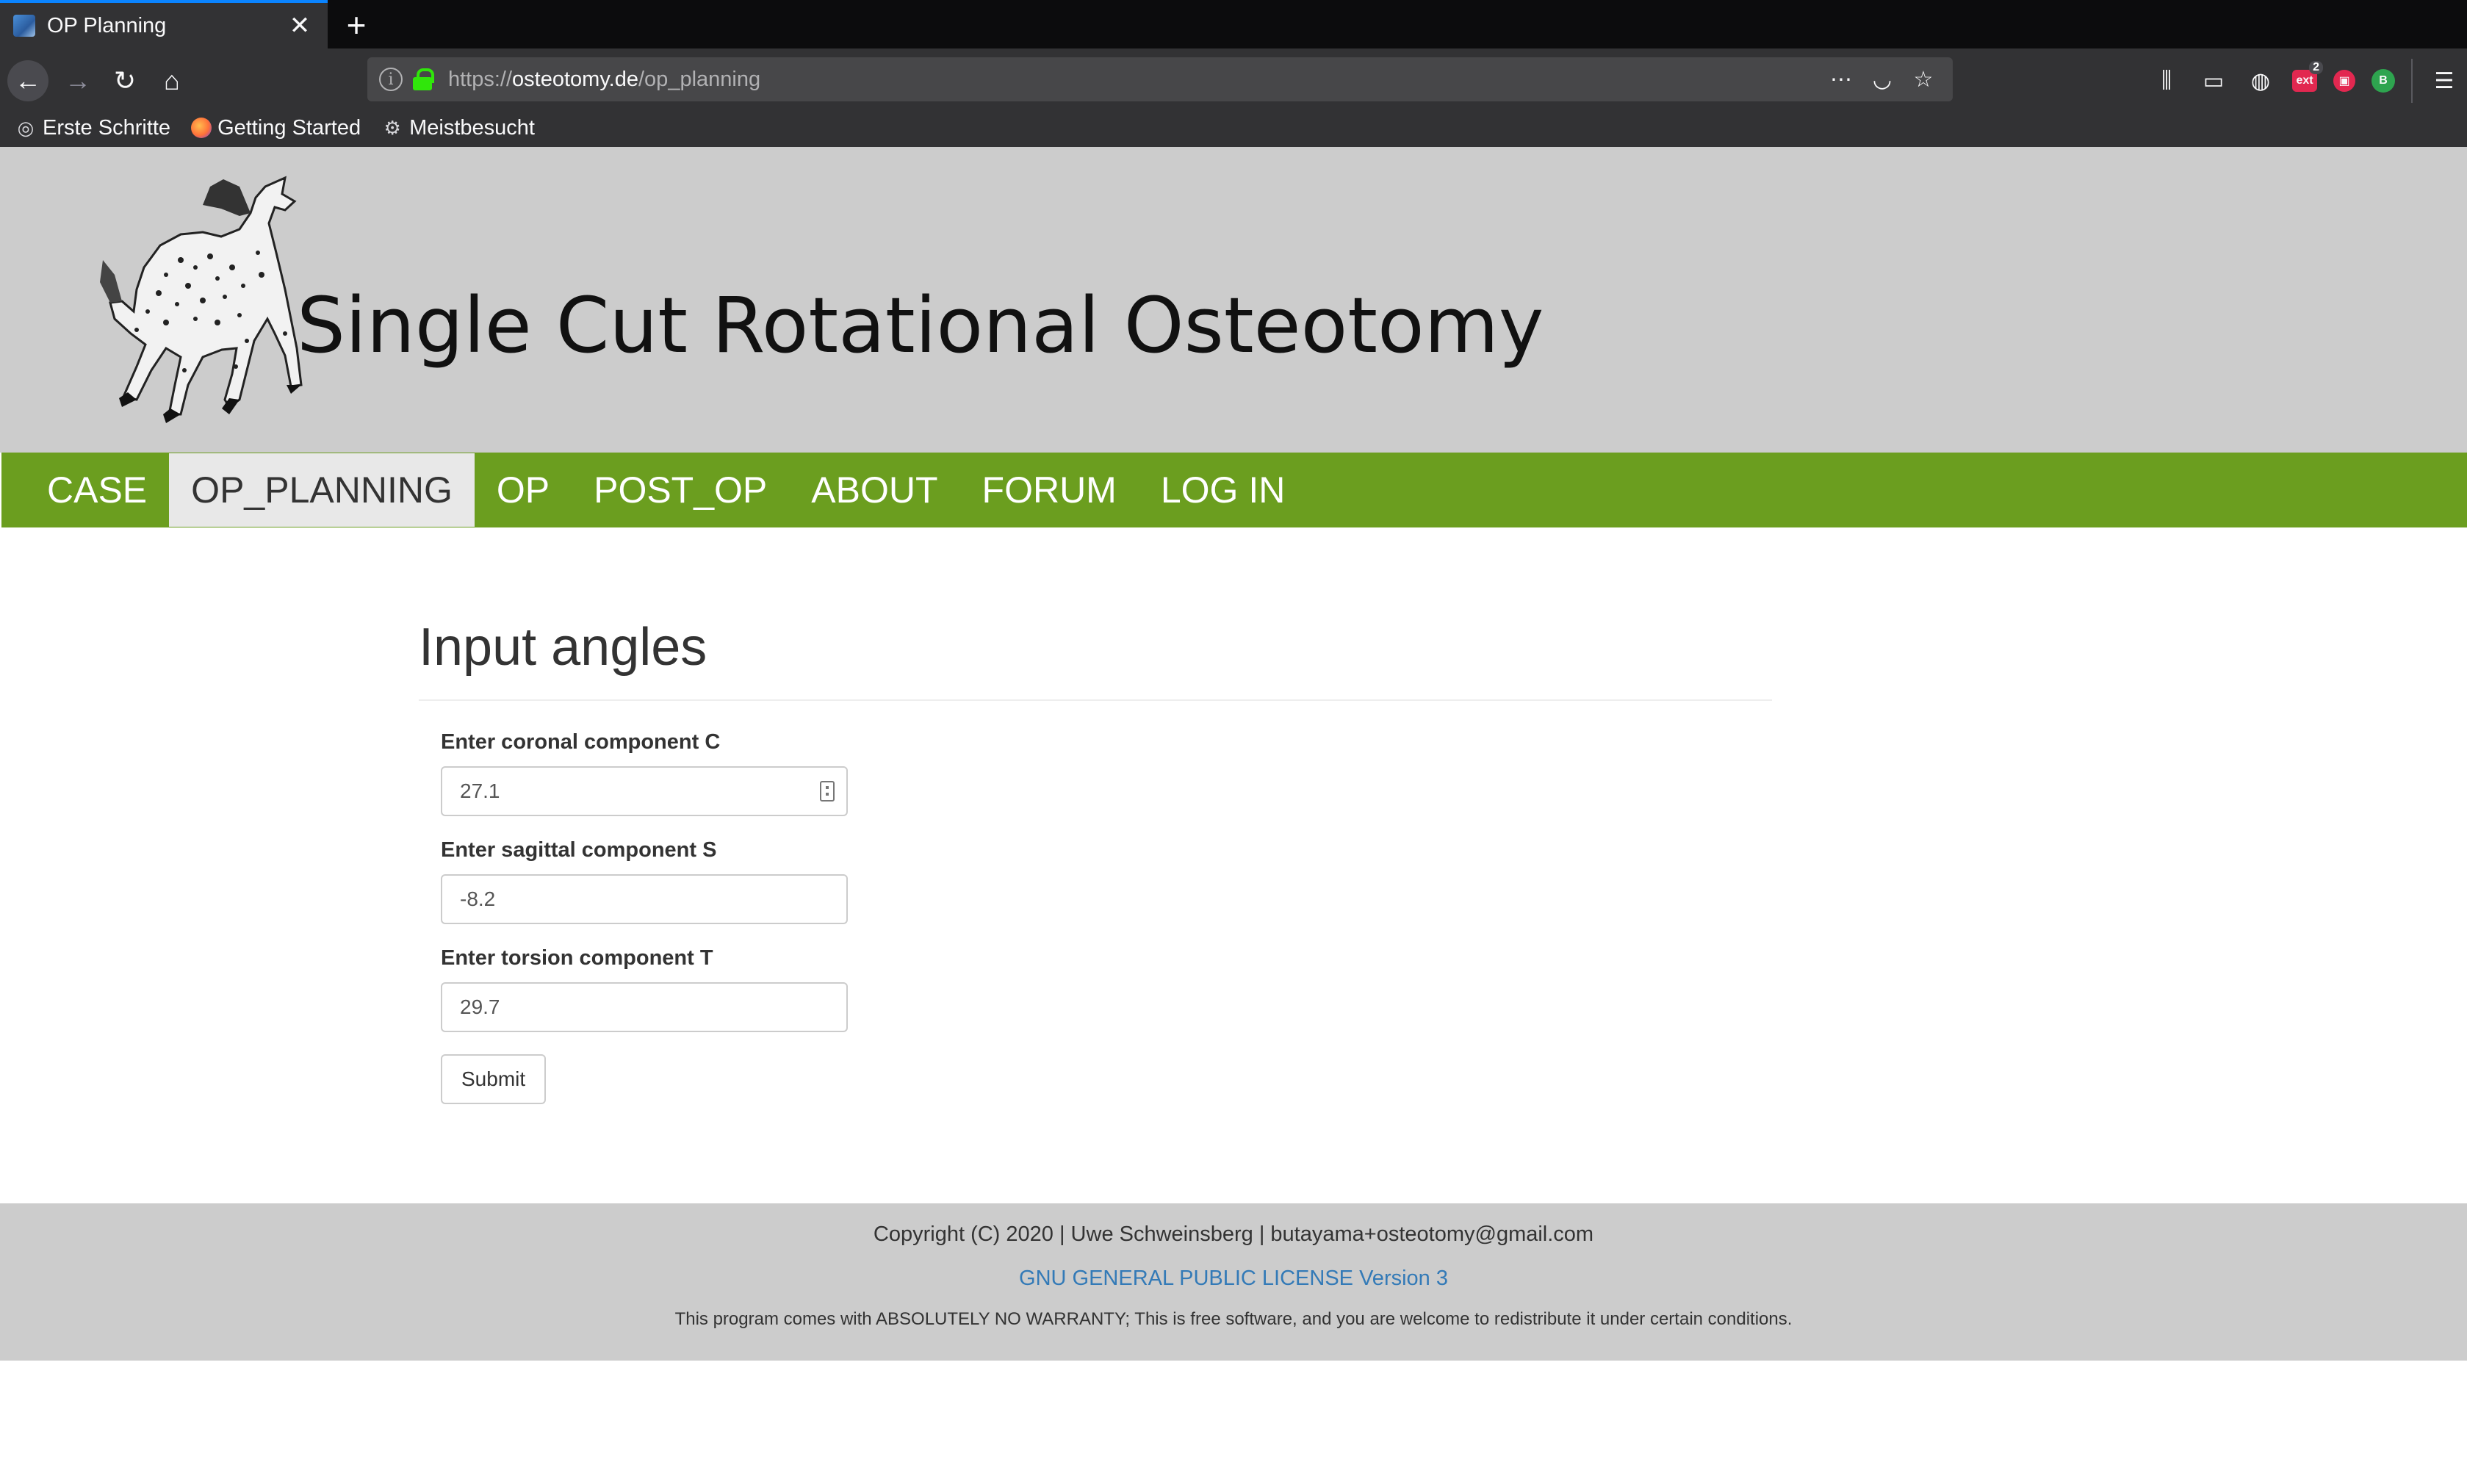 This screenshot has width=2467, height=1484. What do you see at coordinates (1106, 989) in the screenshot?
I see `torsion-group: Enter torsion component T 29.7` at bounding box center [1106, 989].